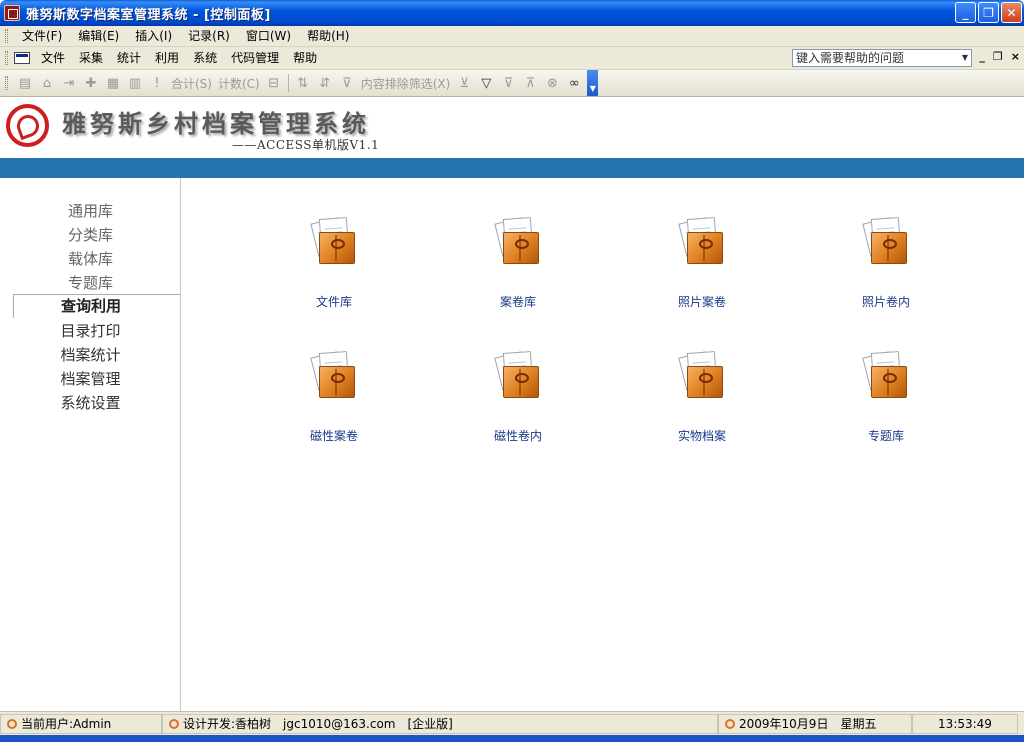 The width and height of the screenshot is (1024, 742). I want to click on header-divider-band, so click(512, 168).